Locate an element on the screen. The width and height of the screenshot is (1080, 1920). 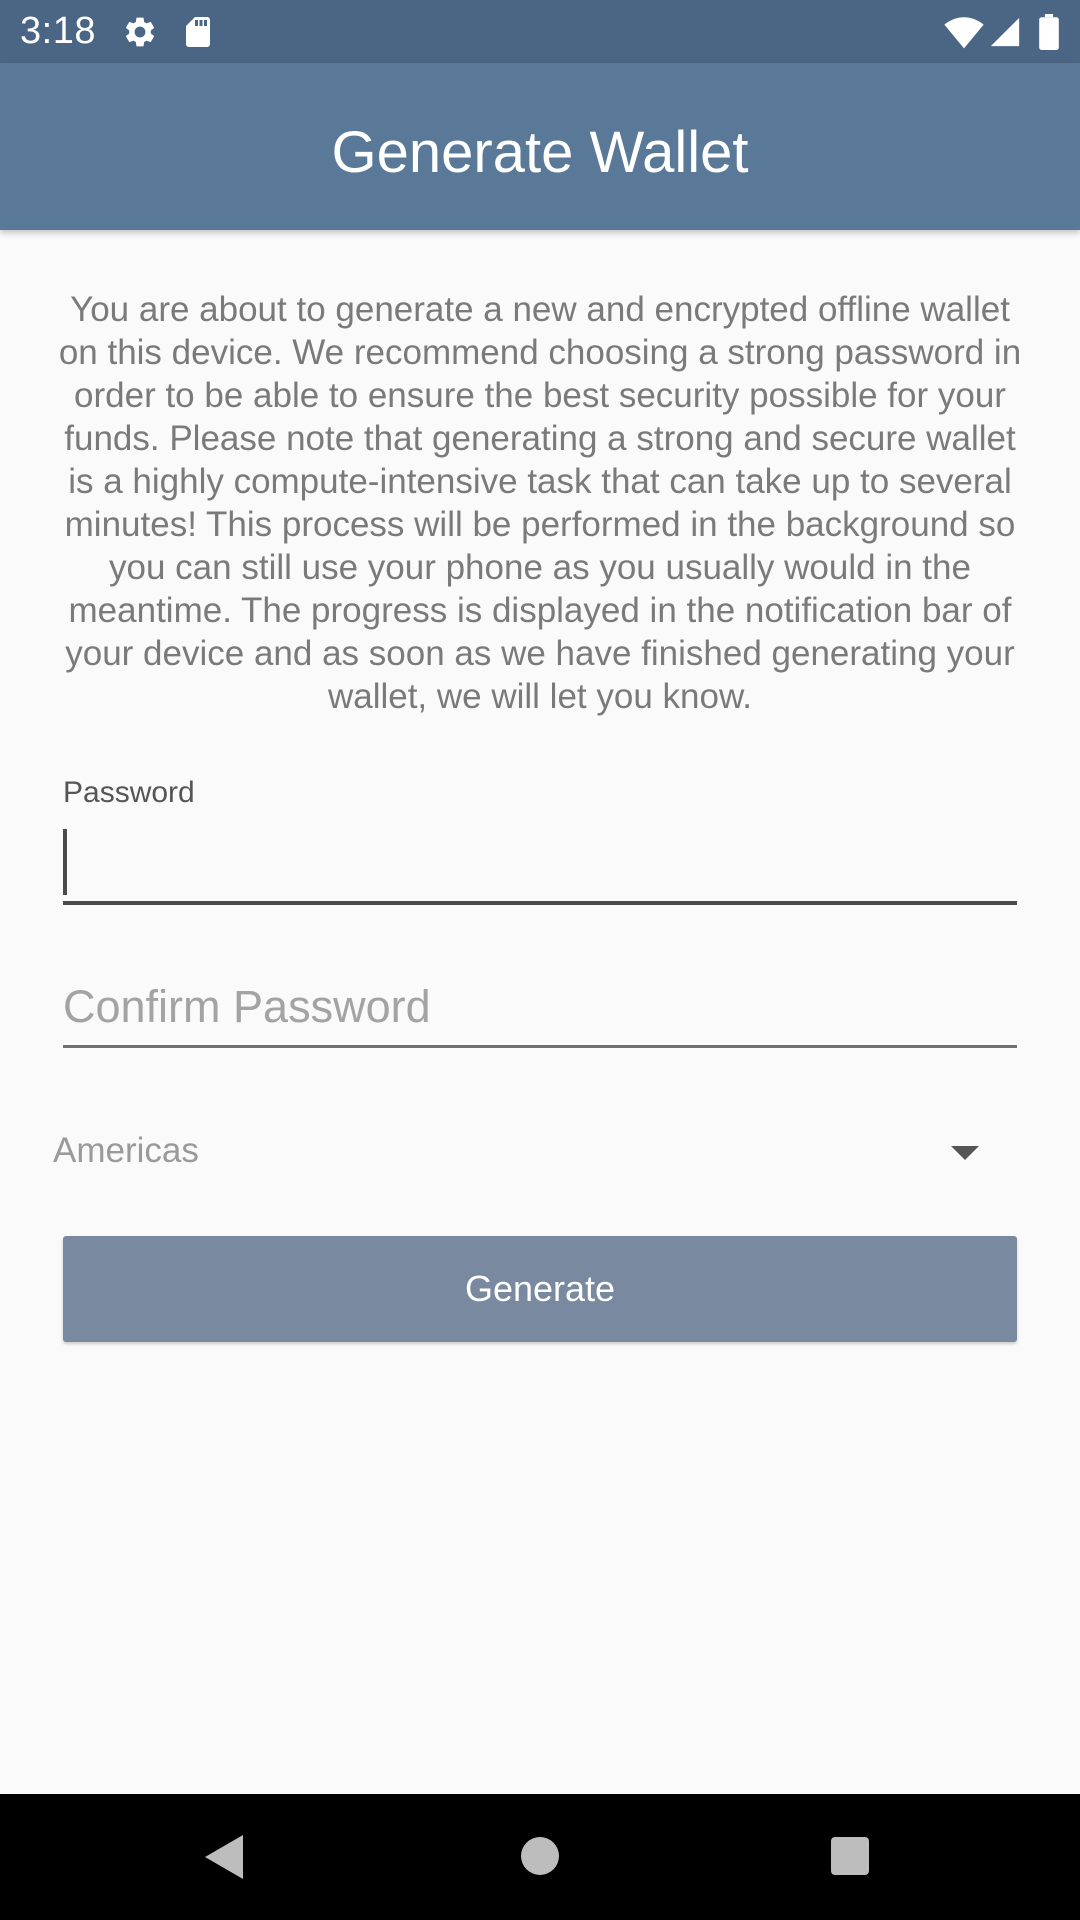
generate-button: Generate is located at coordinates (540, 1289).